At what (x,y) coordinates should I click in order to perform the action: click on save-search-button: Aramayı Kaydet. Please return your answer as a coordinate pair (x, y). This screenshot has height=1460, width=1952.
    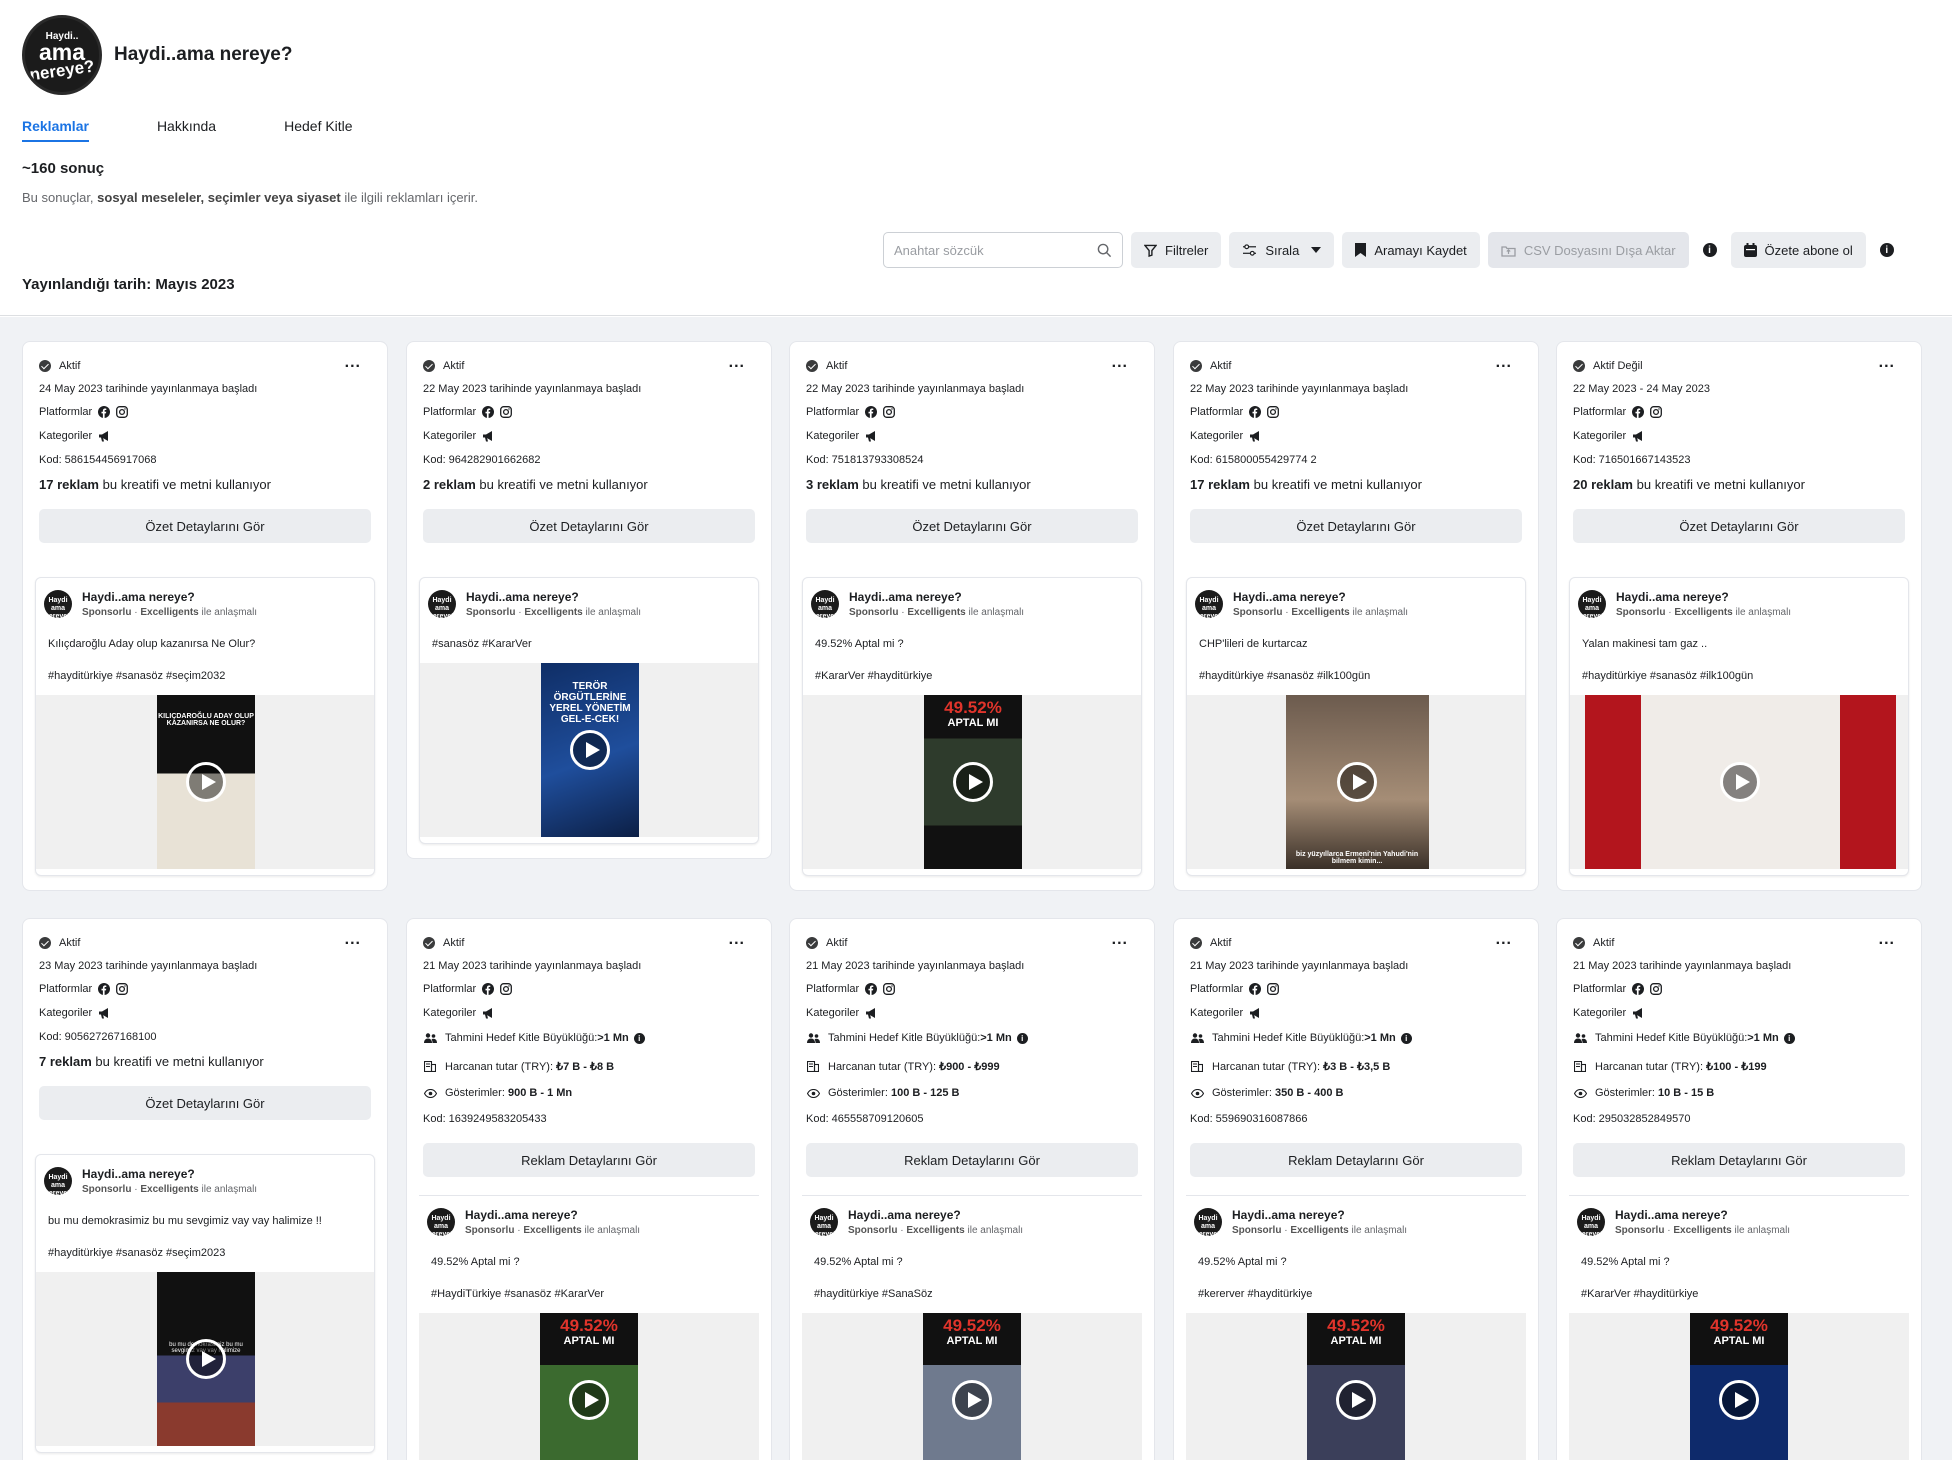
    Looking at the image, I should click on (1411, 250).